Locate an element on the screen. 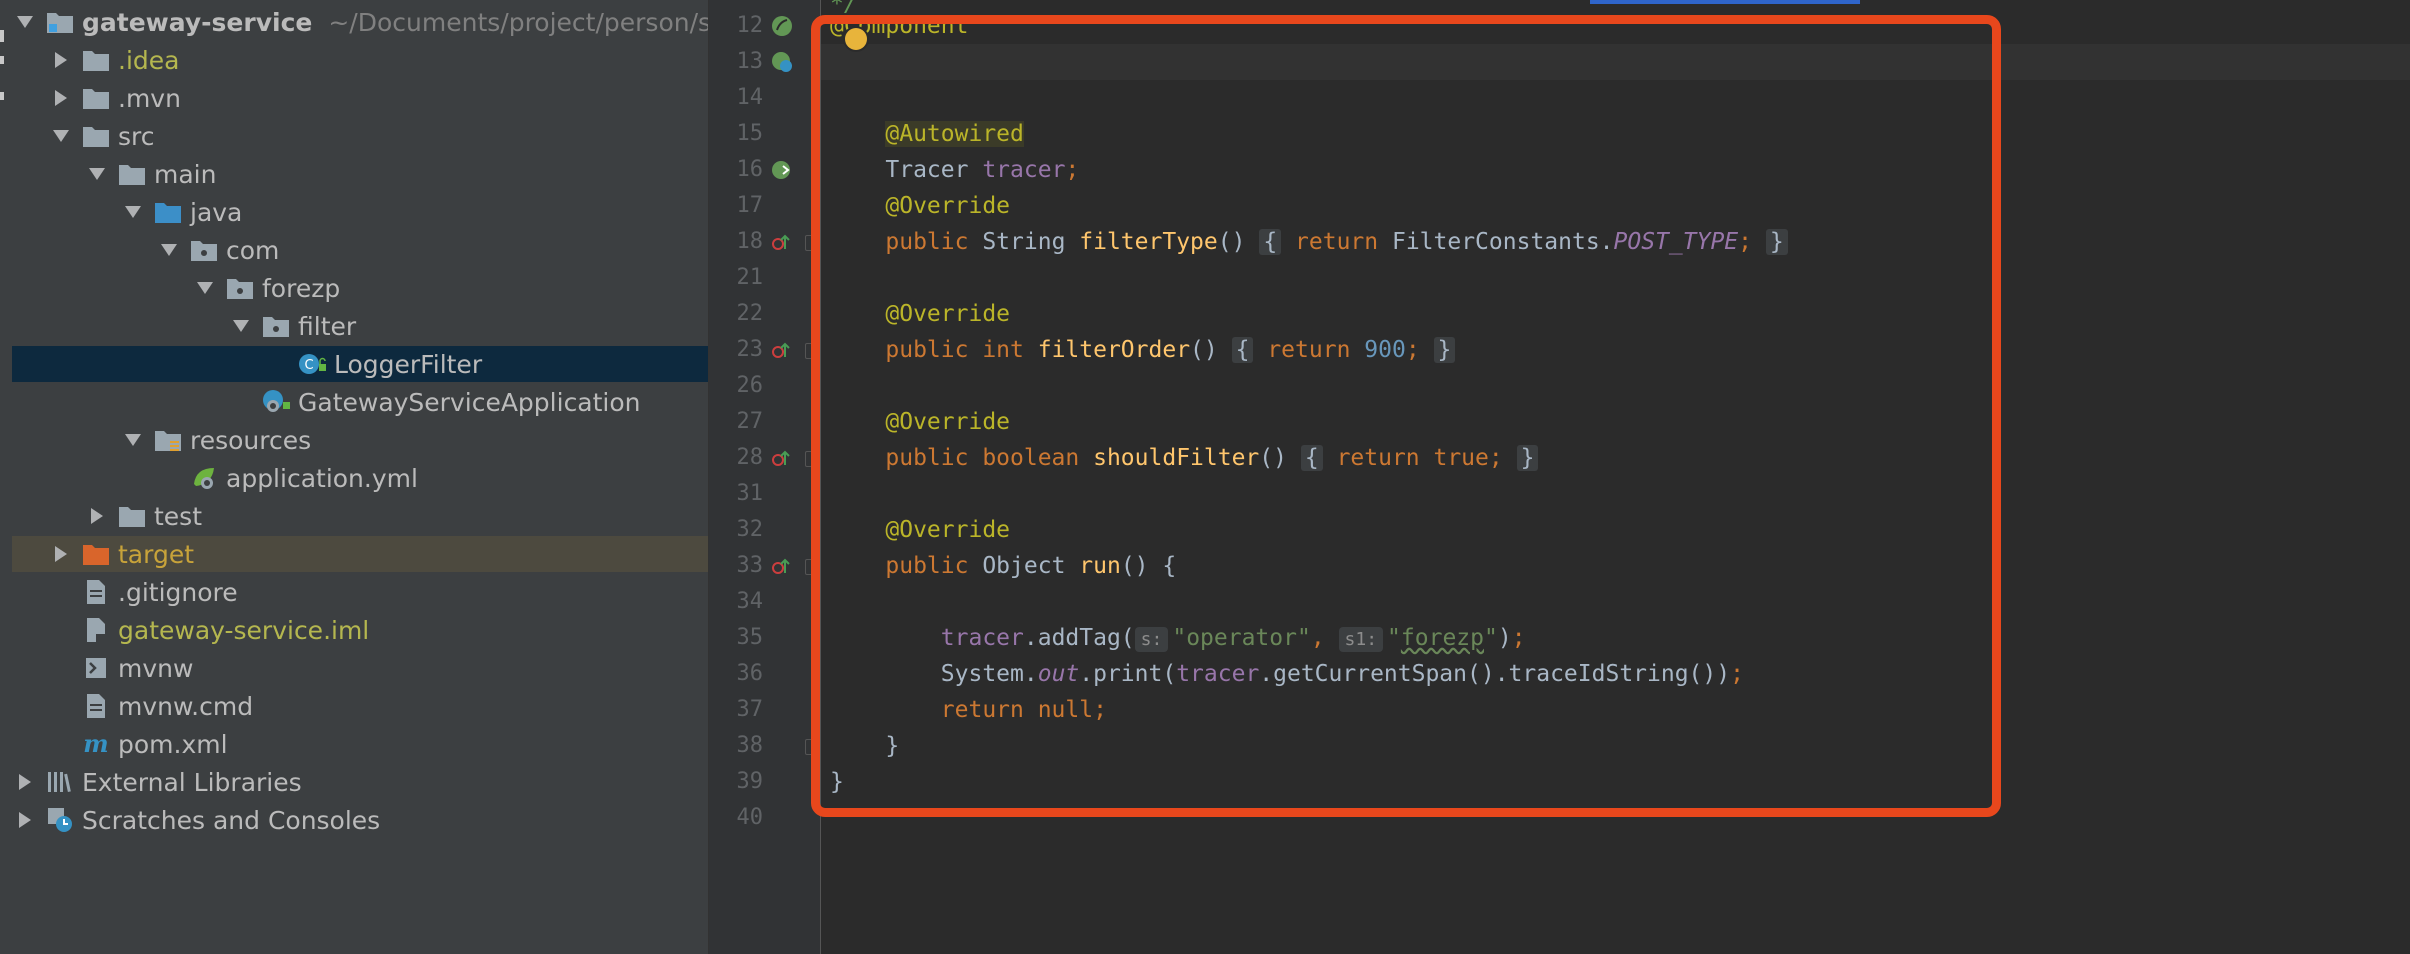 This screenshot has width=2410, height=954. tree-item: main is located at coordinates (360, 174).